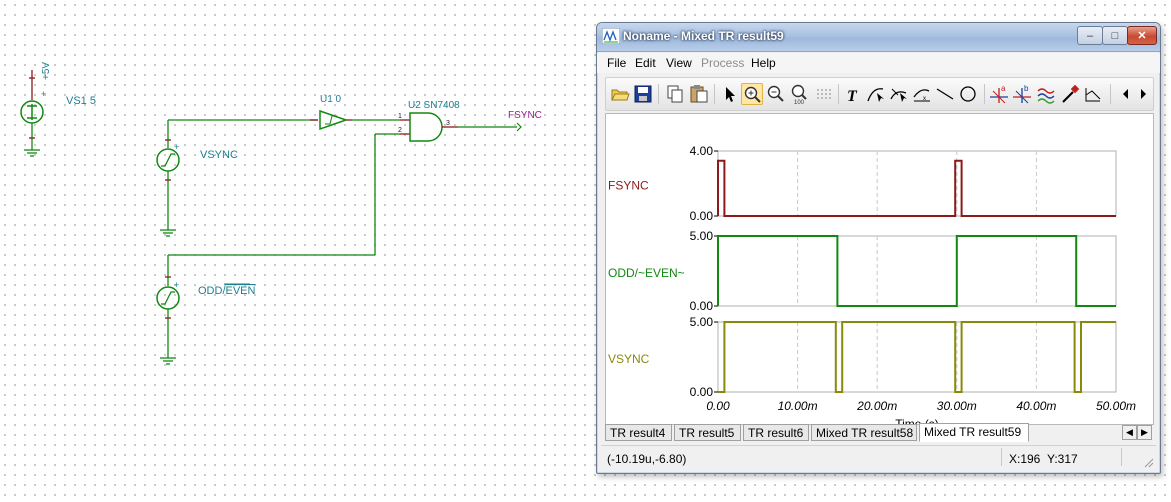 The width and height of the screenshot is (1171, 502). Describe the element at coordinates (1003, 88) in the screenshot. I see `svg-text: a` at that location.